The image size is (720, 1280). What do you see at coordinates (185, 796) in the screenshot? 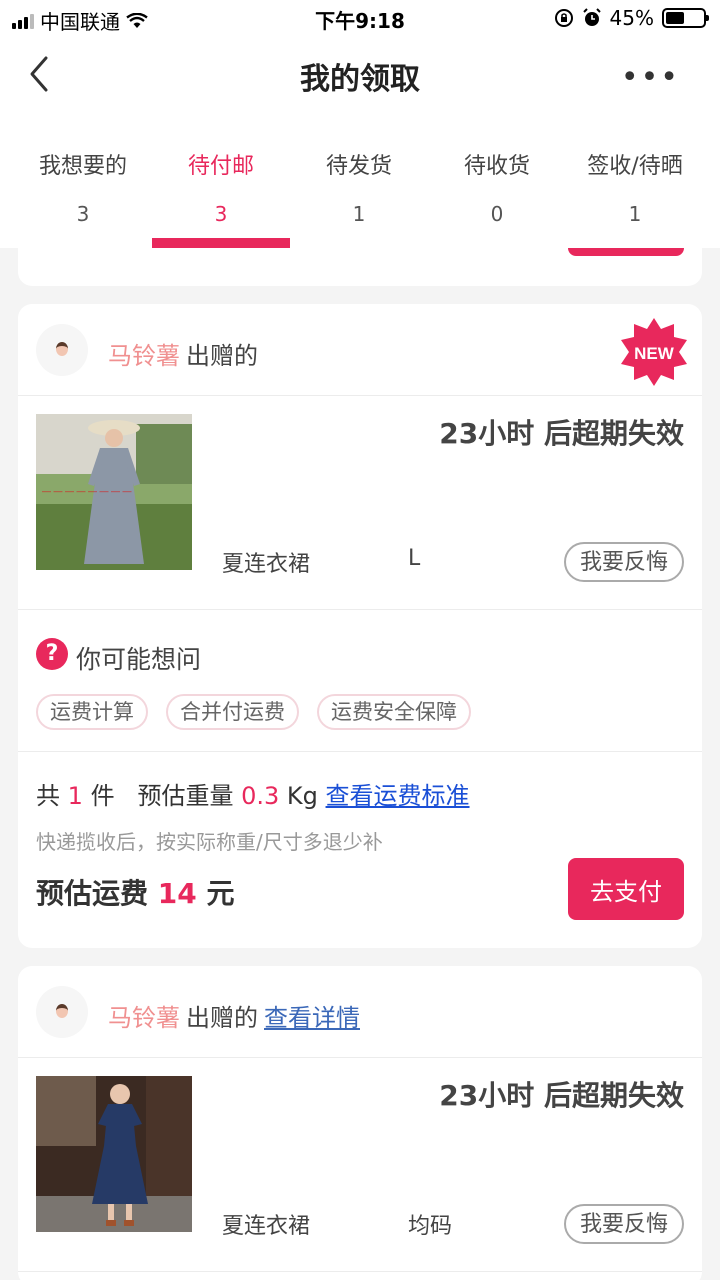
I see `weight-label: 预估重量` at bounding box center [185, 796].